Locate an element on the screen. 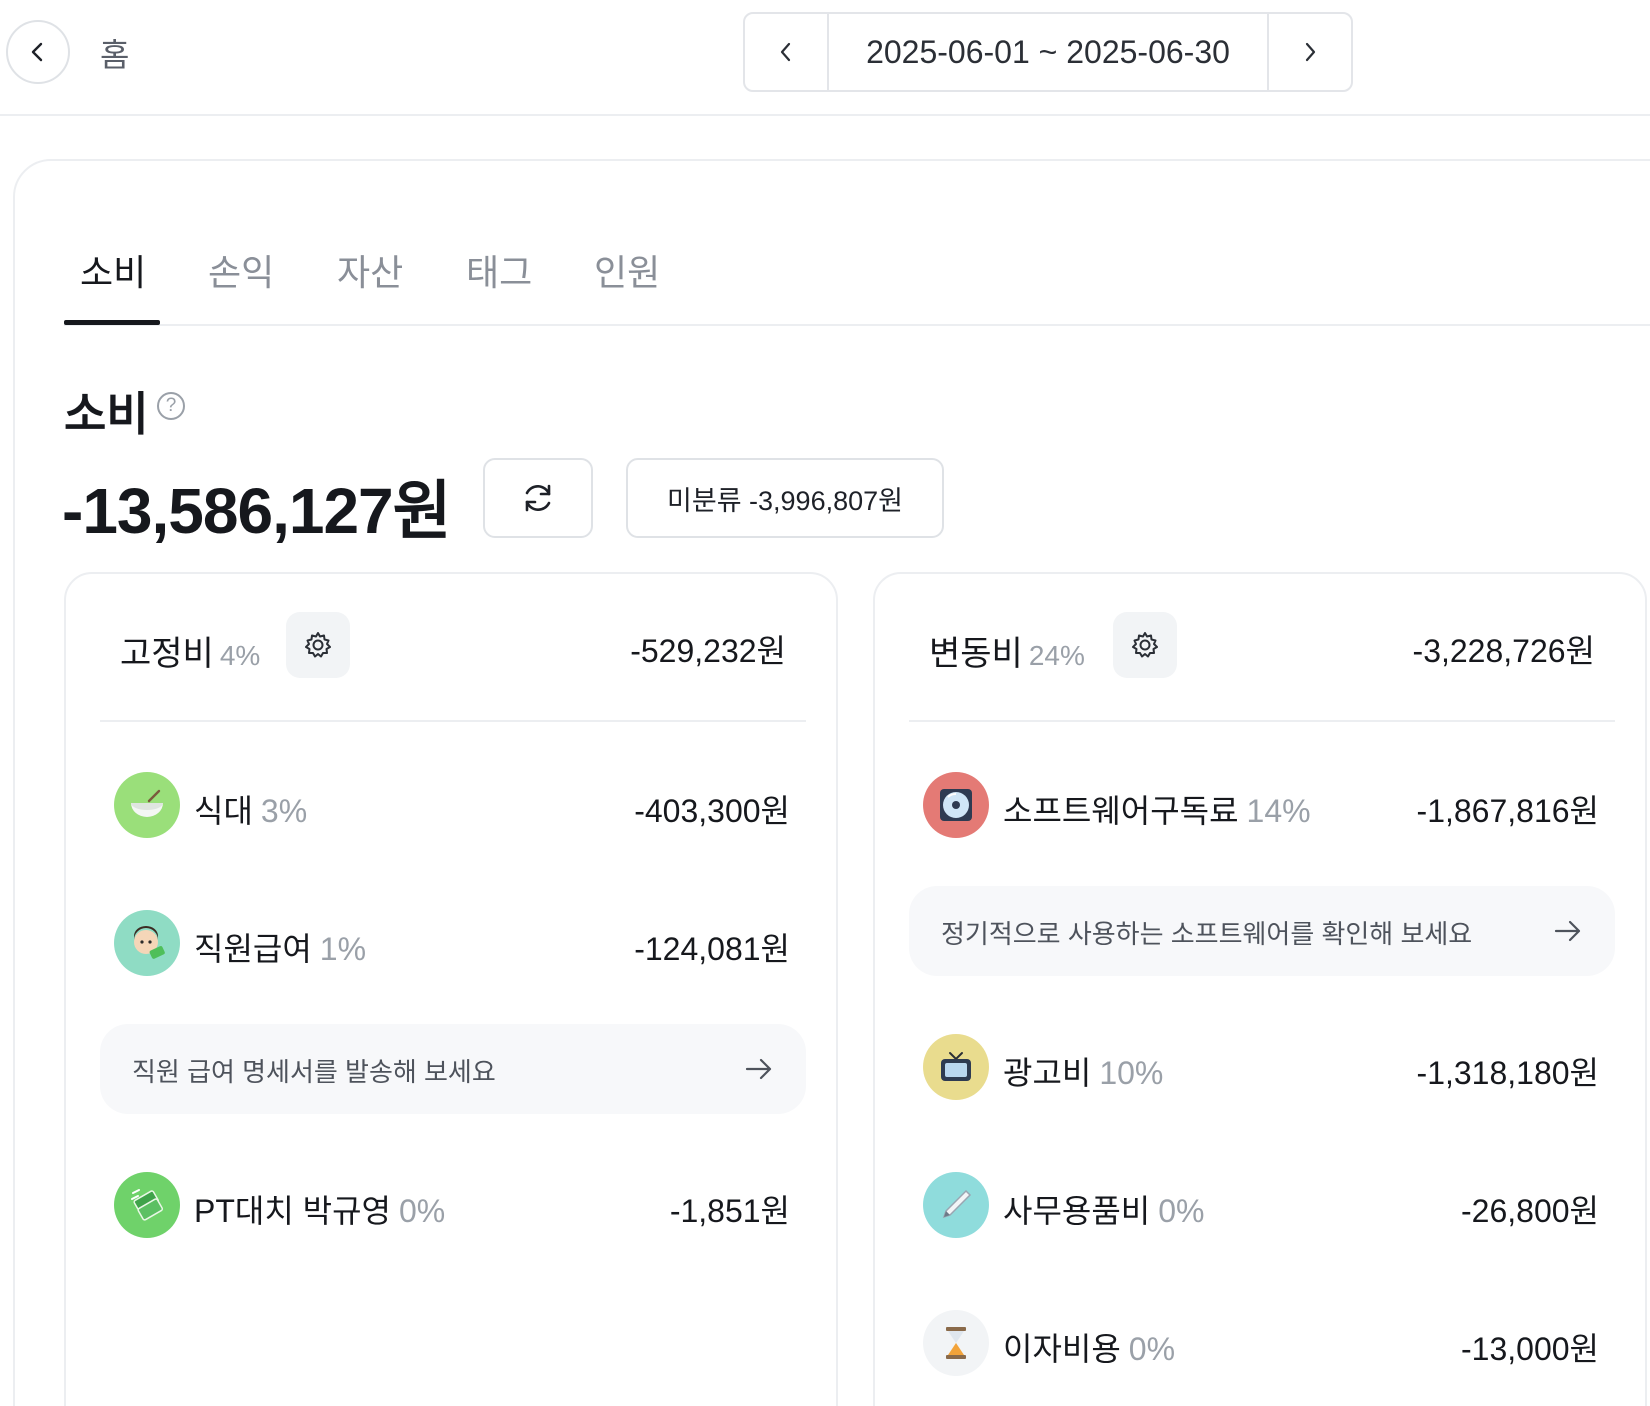 The image size is (1650, 1406). fixed-cost-settings-button is located at coordinates (318, 645).